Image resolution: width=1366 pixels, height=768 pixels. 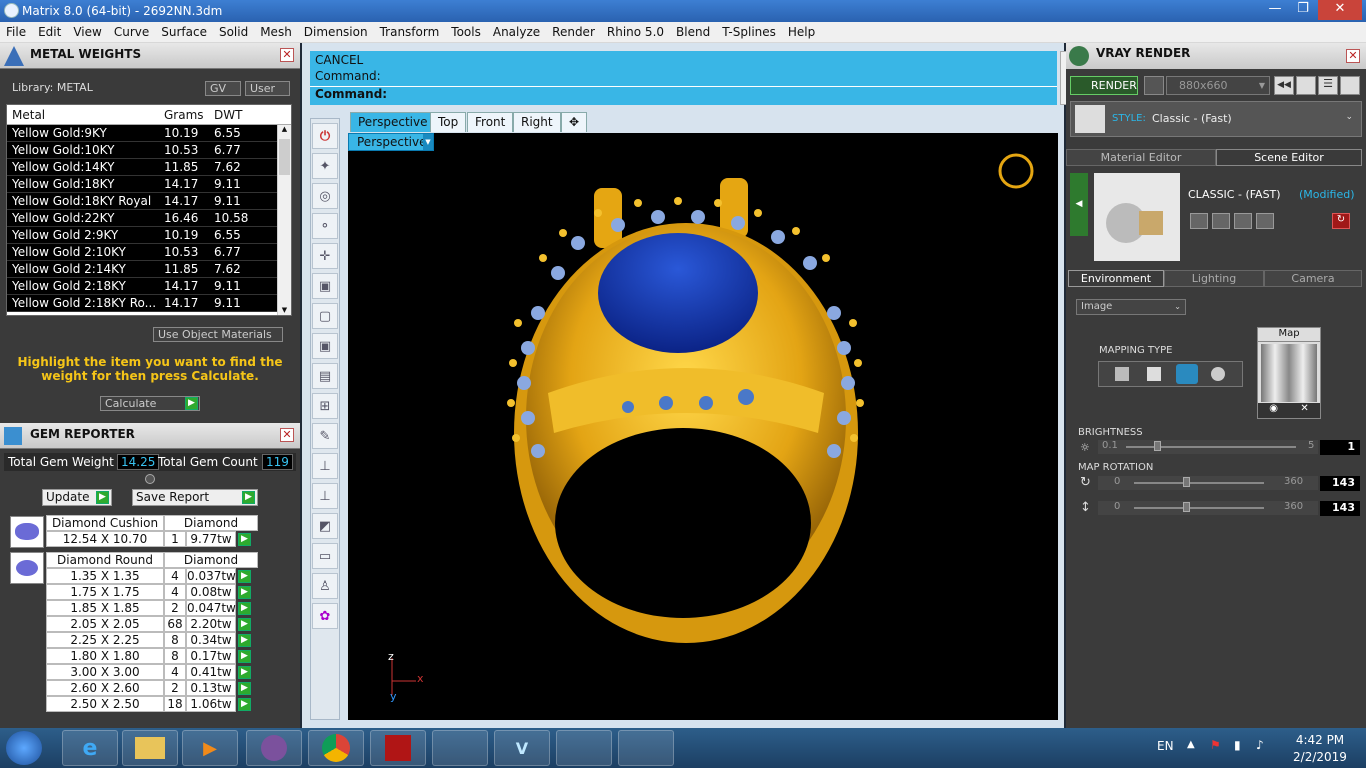 What do you see at coordinates (801, 32) in the screenshot?
I see `menu-help: Help` at bounding box center [801, 32].